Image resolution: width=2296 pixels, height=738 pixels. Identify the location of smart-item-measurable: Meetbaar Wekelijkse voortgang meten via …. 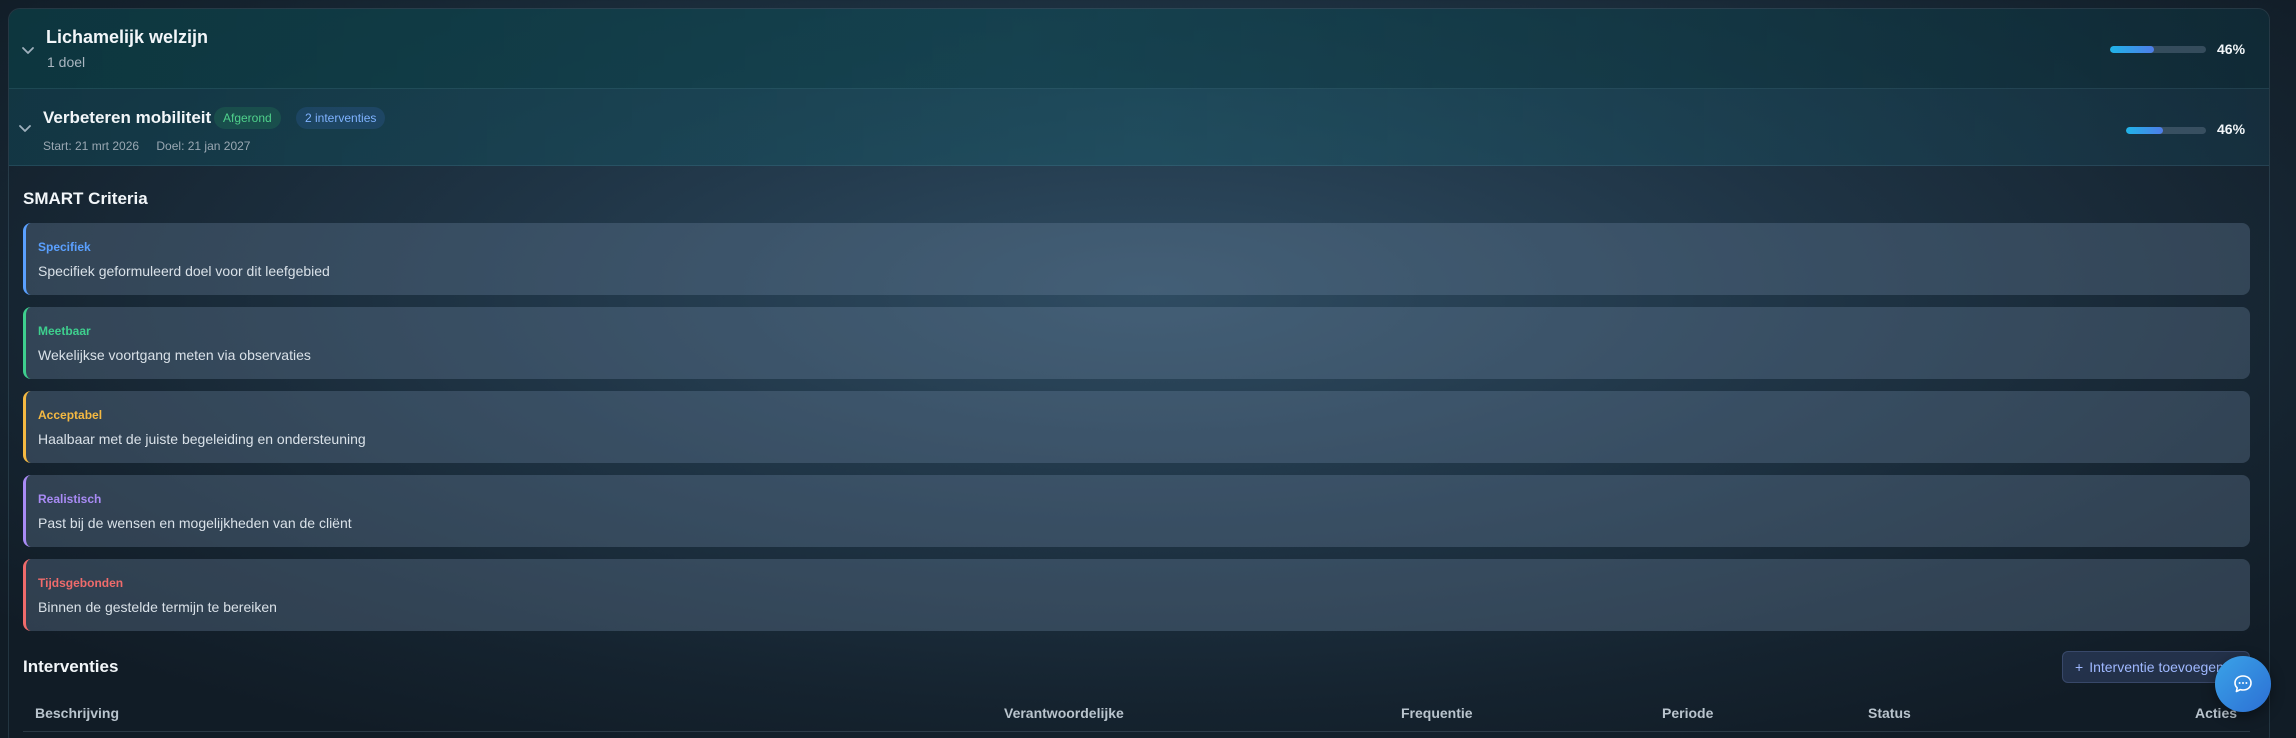
(1136, 343).